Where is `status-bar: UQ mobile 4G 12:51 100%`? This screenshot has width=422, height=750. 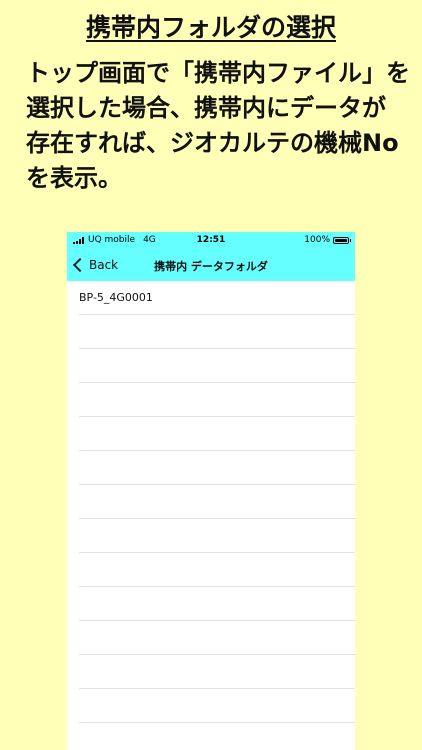 status-bar: UQ mobile 4G 12:51 100% is located at coordinates (211, 240).